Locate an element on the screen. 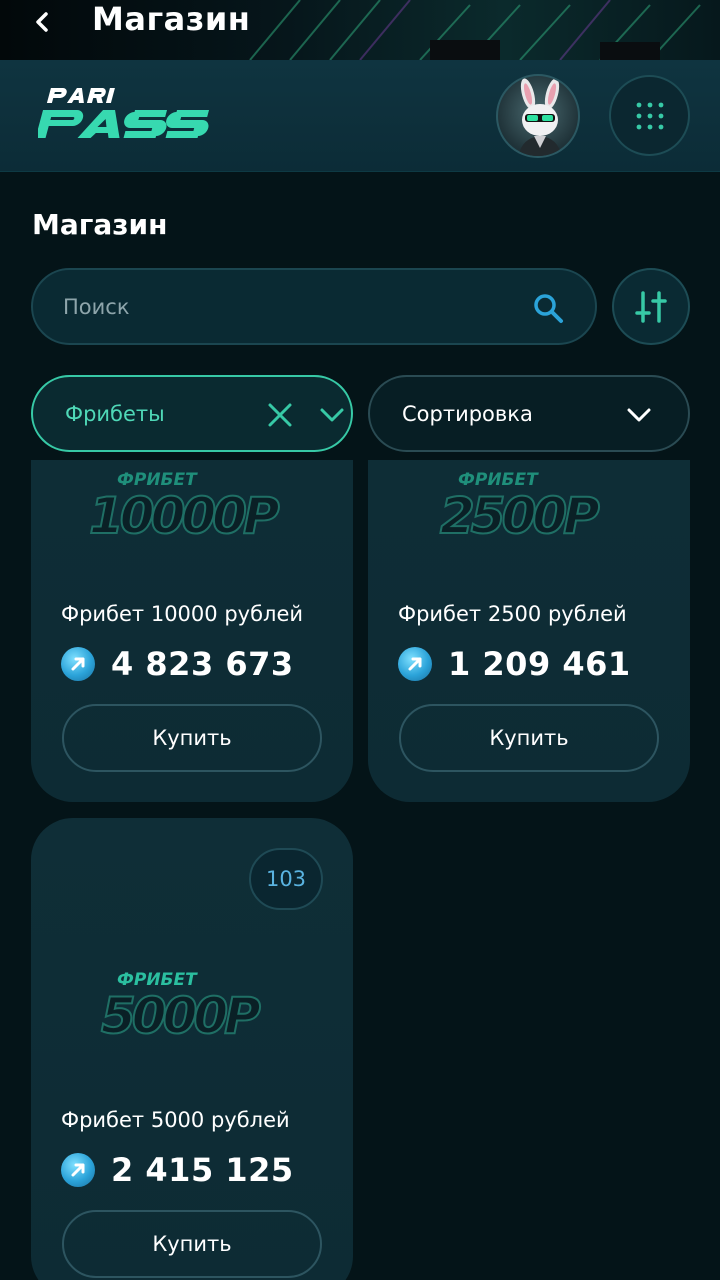 This screenshot has width=720, height=1280. topbar-title: Магазин is located at coordinates (171, 19).